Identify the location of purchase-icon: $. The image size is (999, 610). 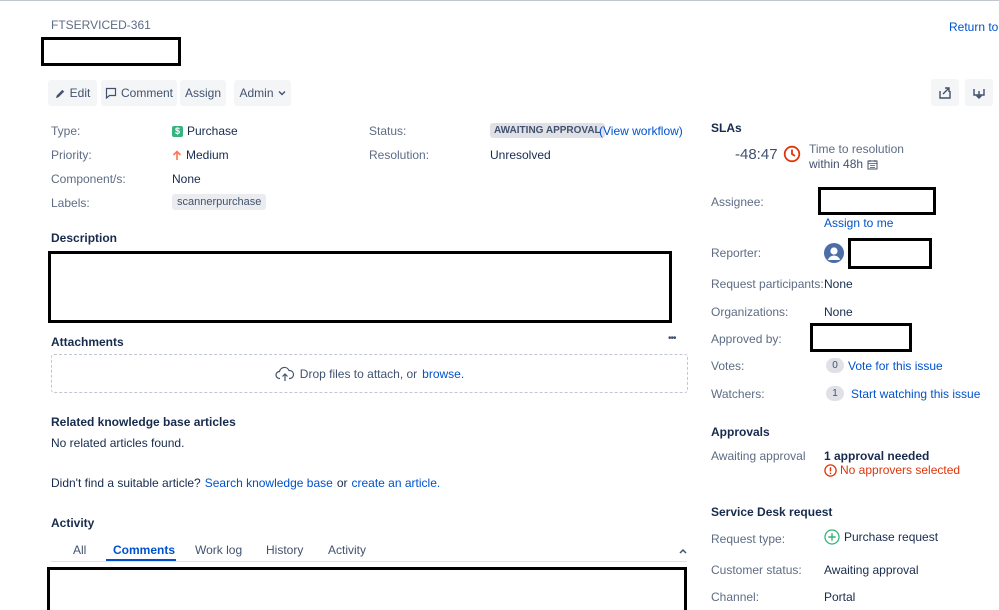
(177, 131).